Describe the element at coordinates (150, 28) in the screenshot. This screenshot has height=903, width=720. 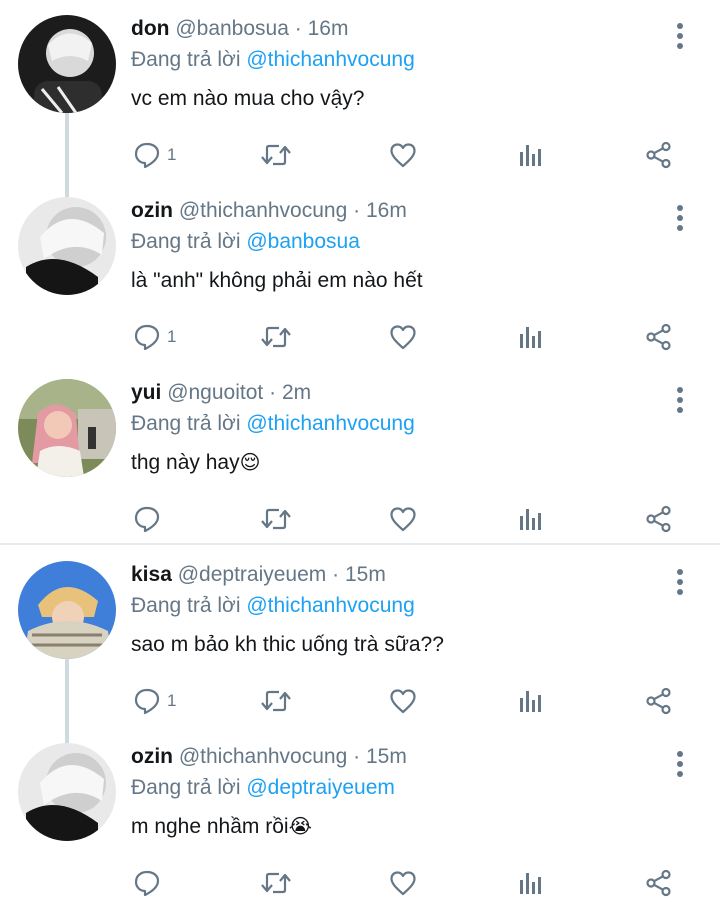
I see `display-name: don` at that location.